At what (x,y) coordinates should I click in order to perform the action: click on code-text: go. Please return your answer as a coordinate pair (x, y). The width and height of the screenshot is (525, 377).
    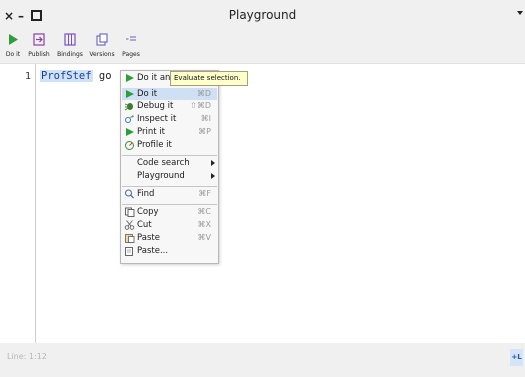
    Looking at the image, I should click on (102, 76).